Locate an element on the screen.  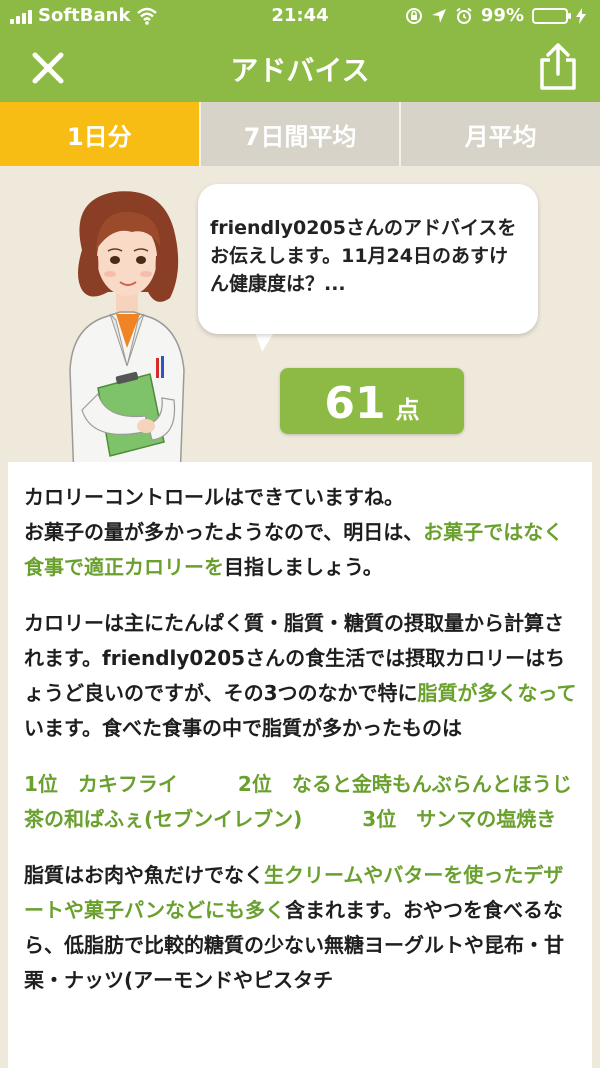
status-bar: SoftBank 21:44 99% is located at coordinates (300, 17).